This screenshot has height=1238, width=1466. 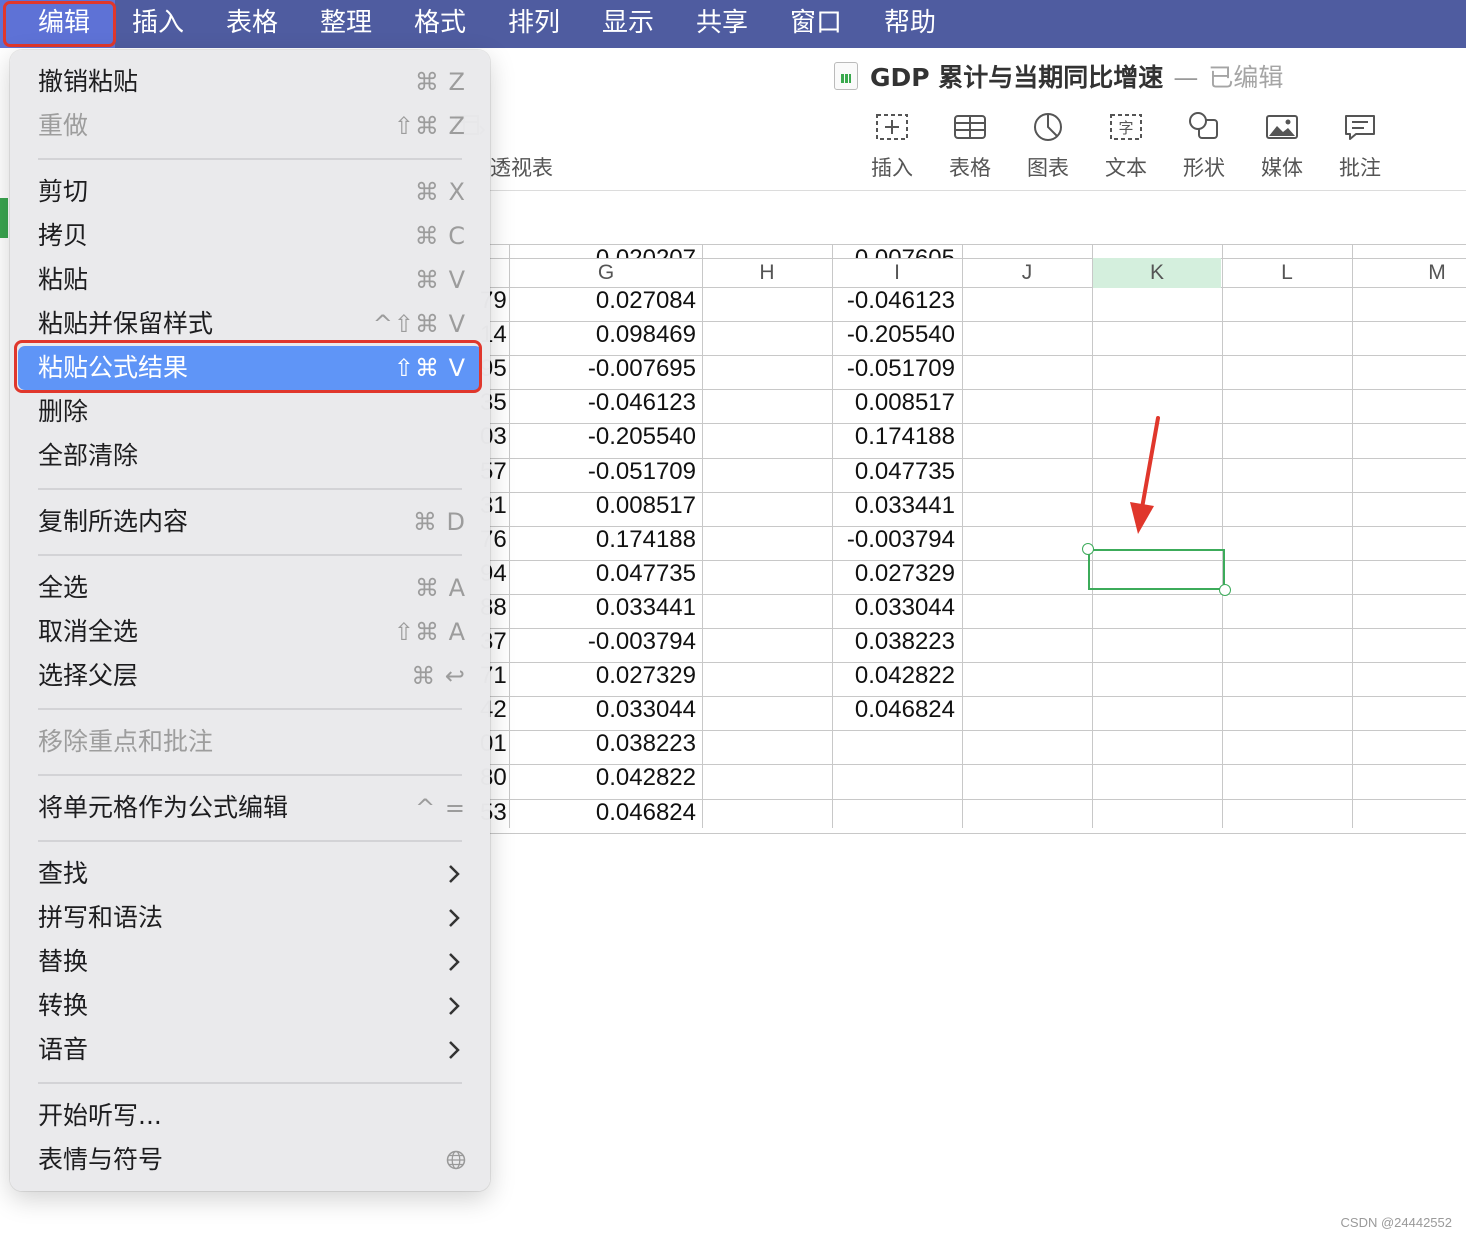 What do you see at coordinates (440, 192) in the screenshot?
I see `shortcut-label: ⌘ X` at bounding box center [440, 192].